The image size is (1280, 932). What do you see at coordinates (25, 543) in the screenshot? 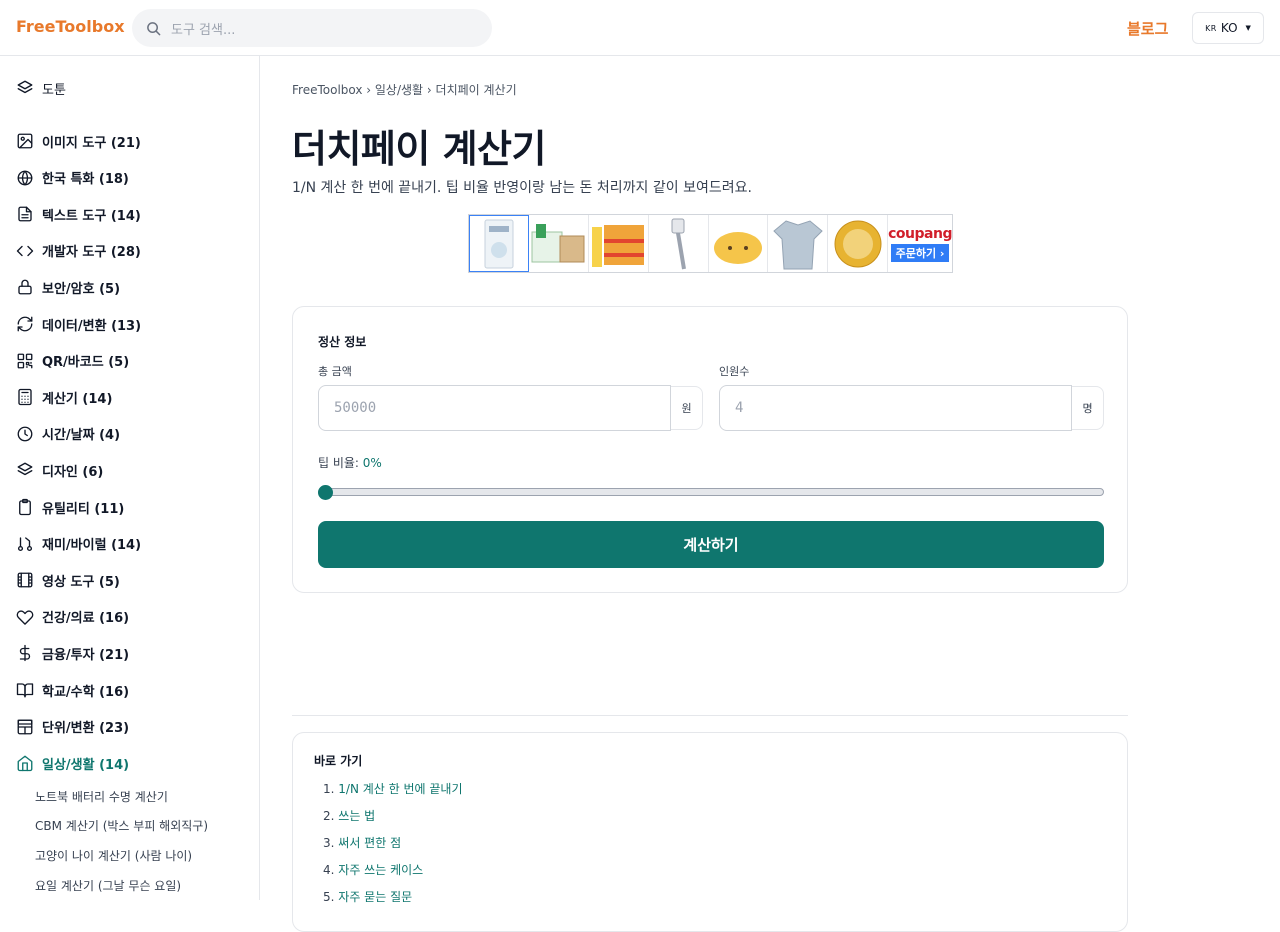
I see `fun-icon` at bounding box center [25, 543].